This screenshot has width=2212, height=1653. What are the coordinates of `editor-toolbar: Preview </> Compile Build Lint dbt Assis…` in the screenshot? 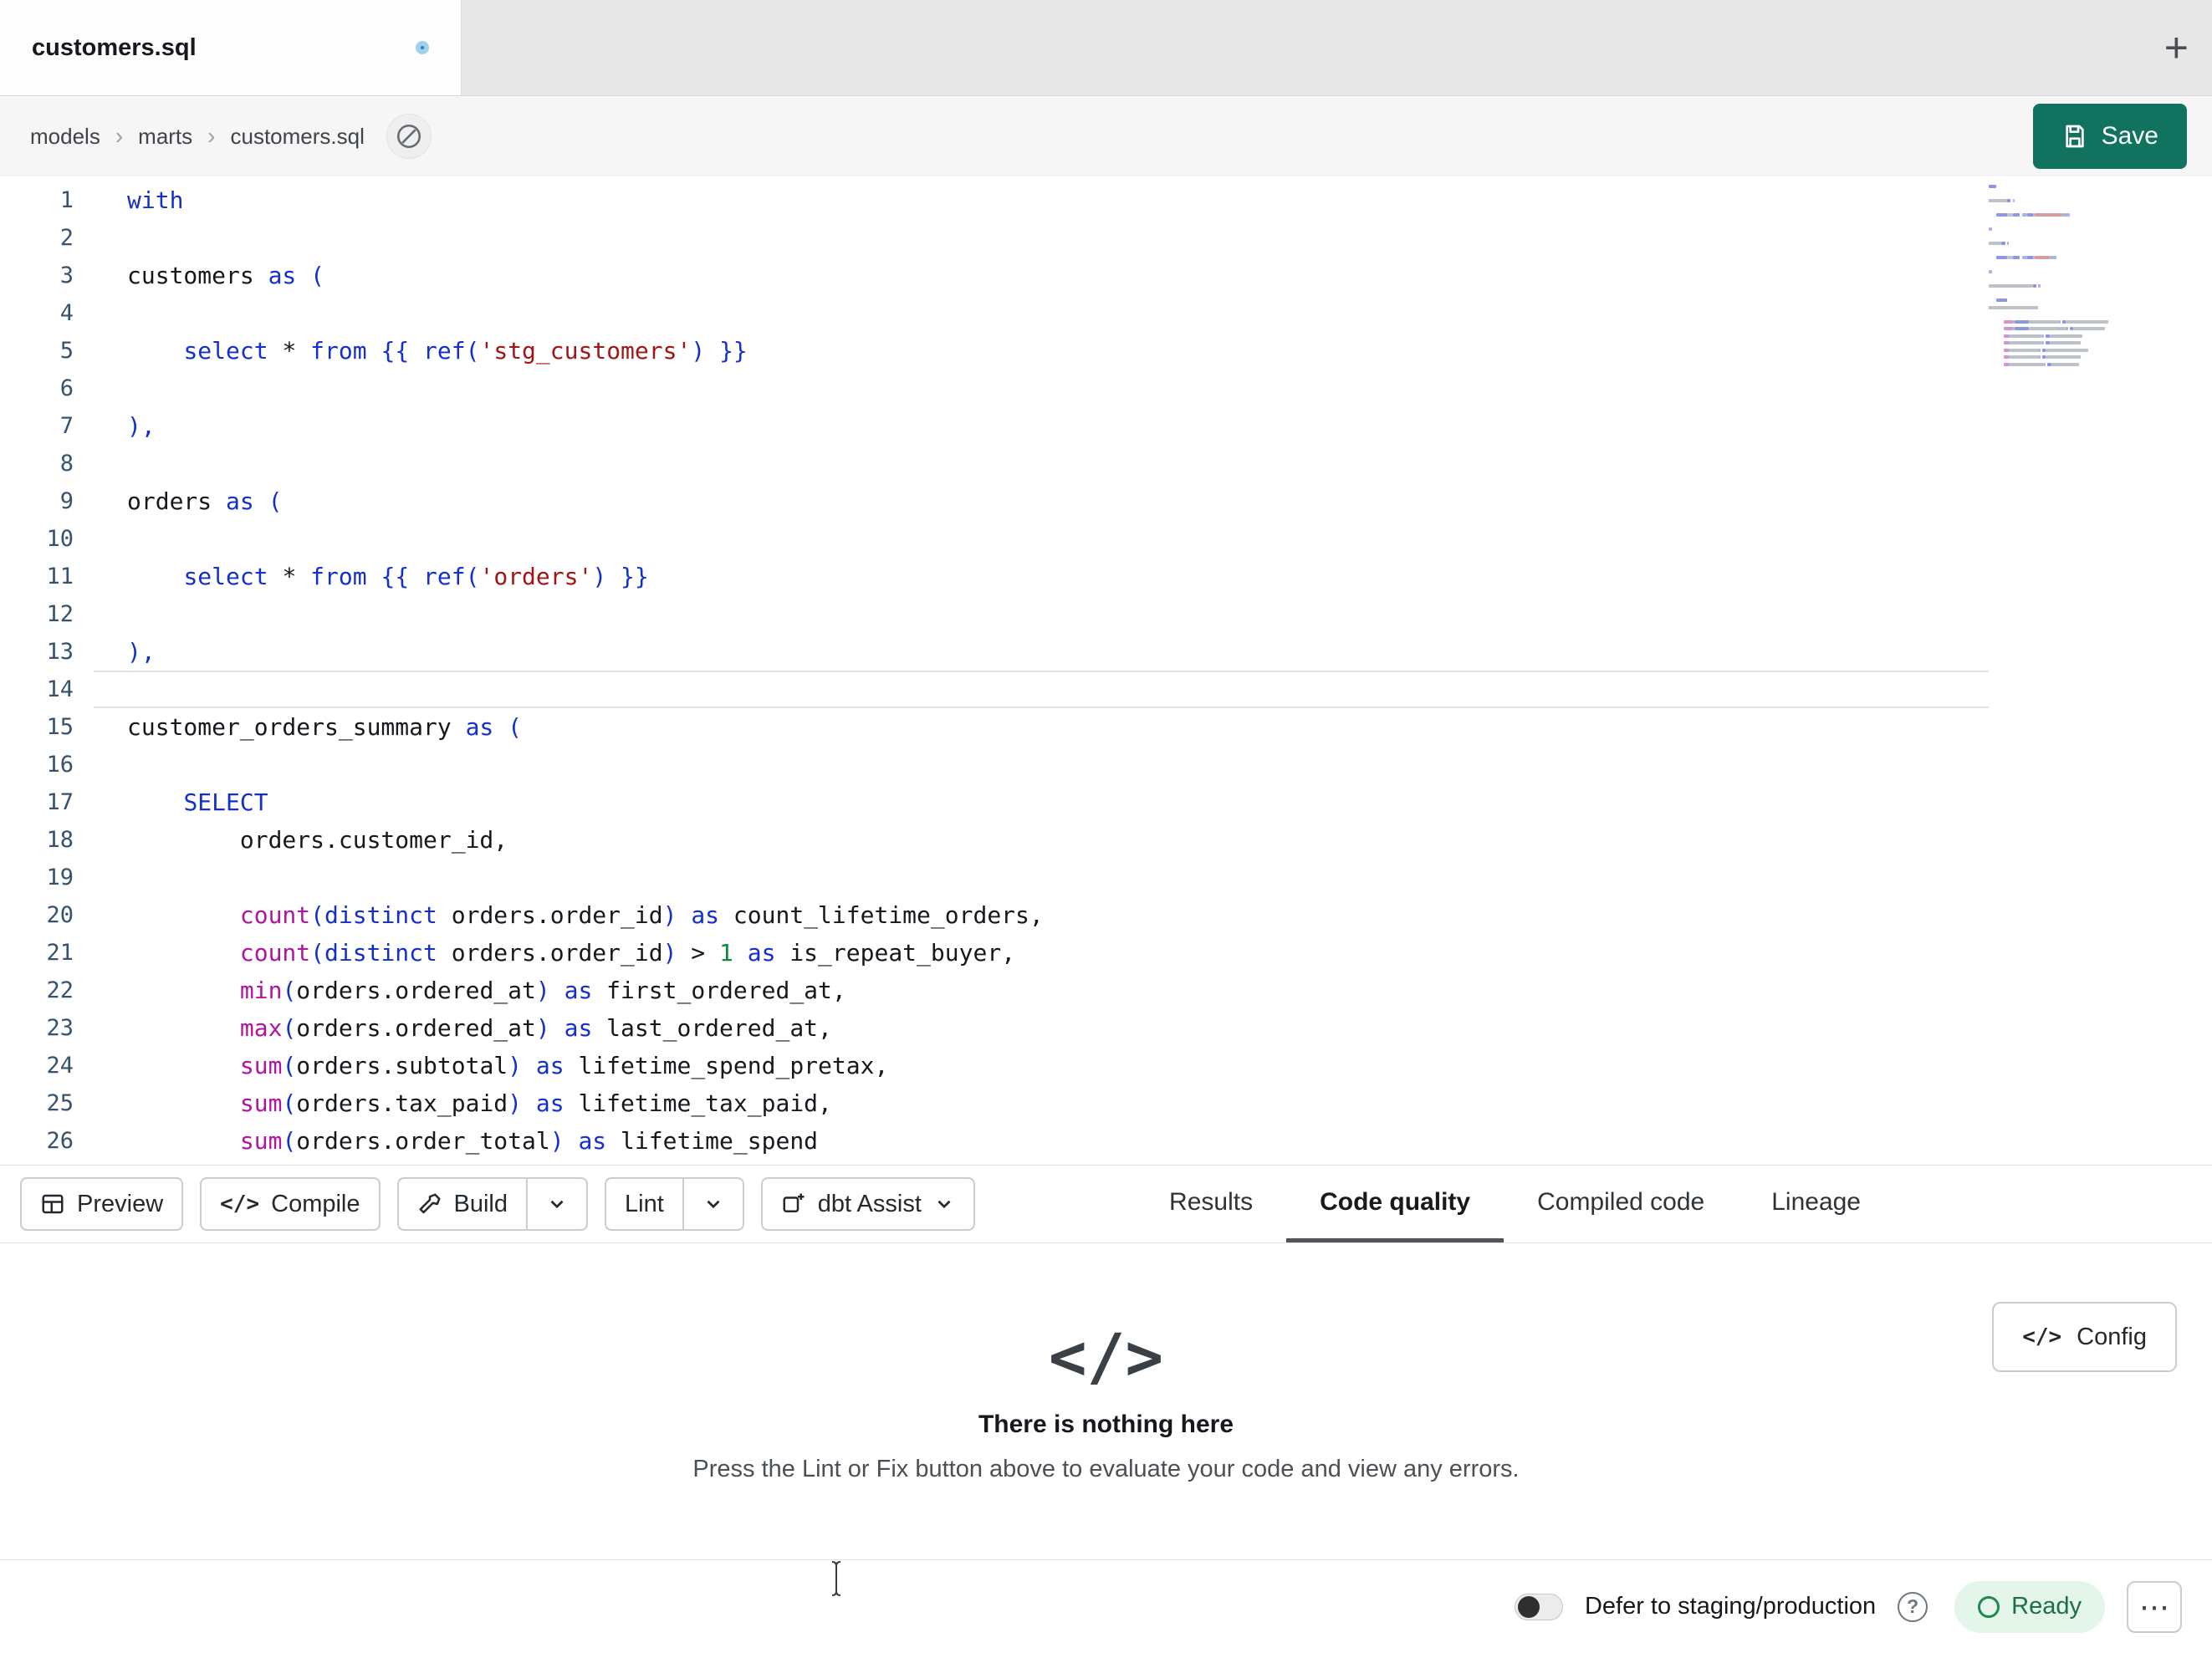 It's located at (1106, 1204).